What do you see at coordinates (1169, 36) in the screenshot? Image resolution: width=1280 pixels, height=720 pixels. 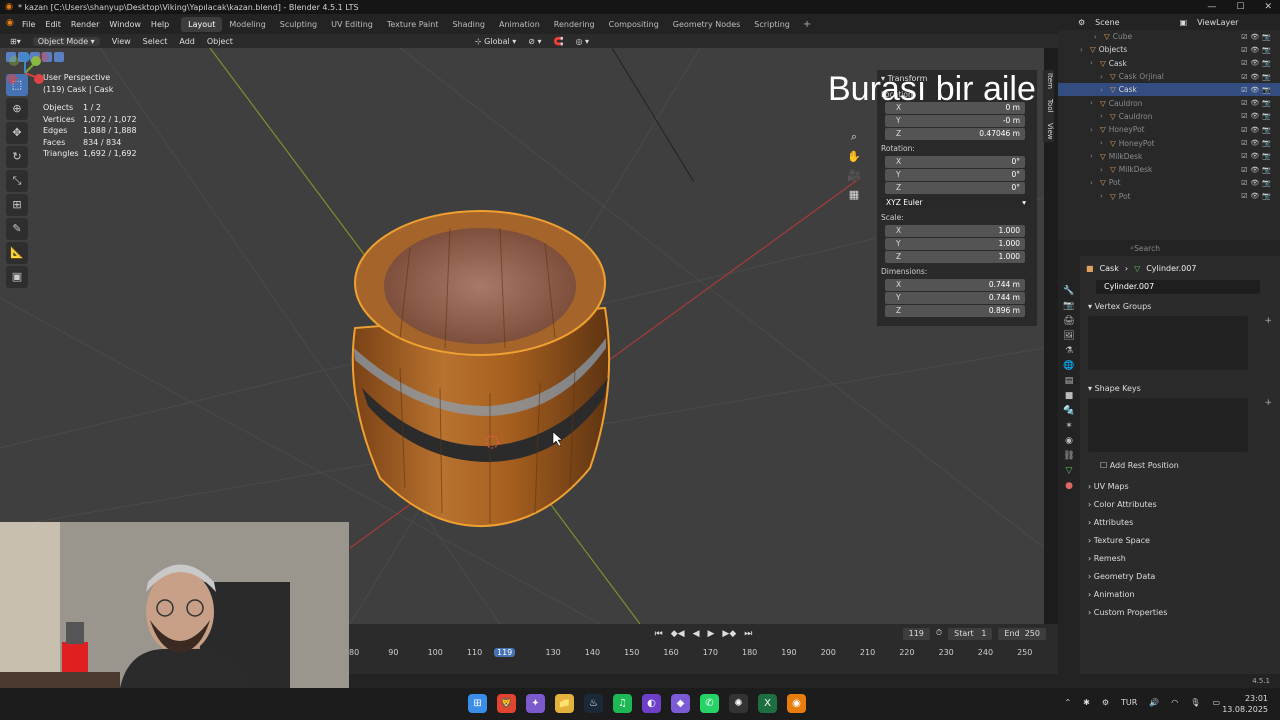 I see `outliner-row: › ▽ Cube ☑👁📷` at bounding box center [1169, 36].